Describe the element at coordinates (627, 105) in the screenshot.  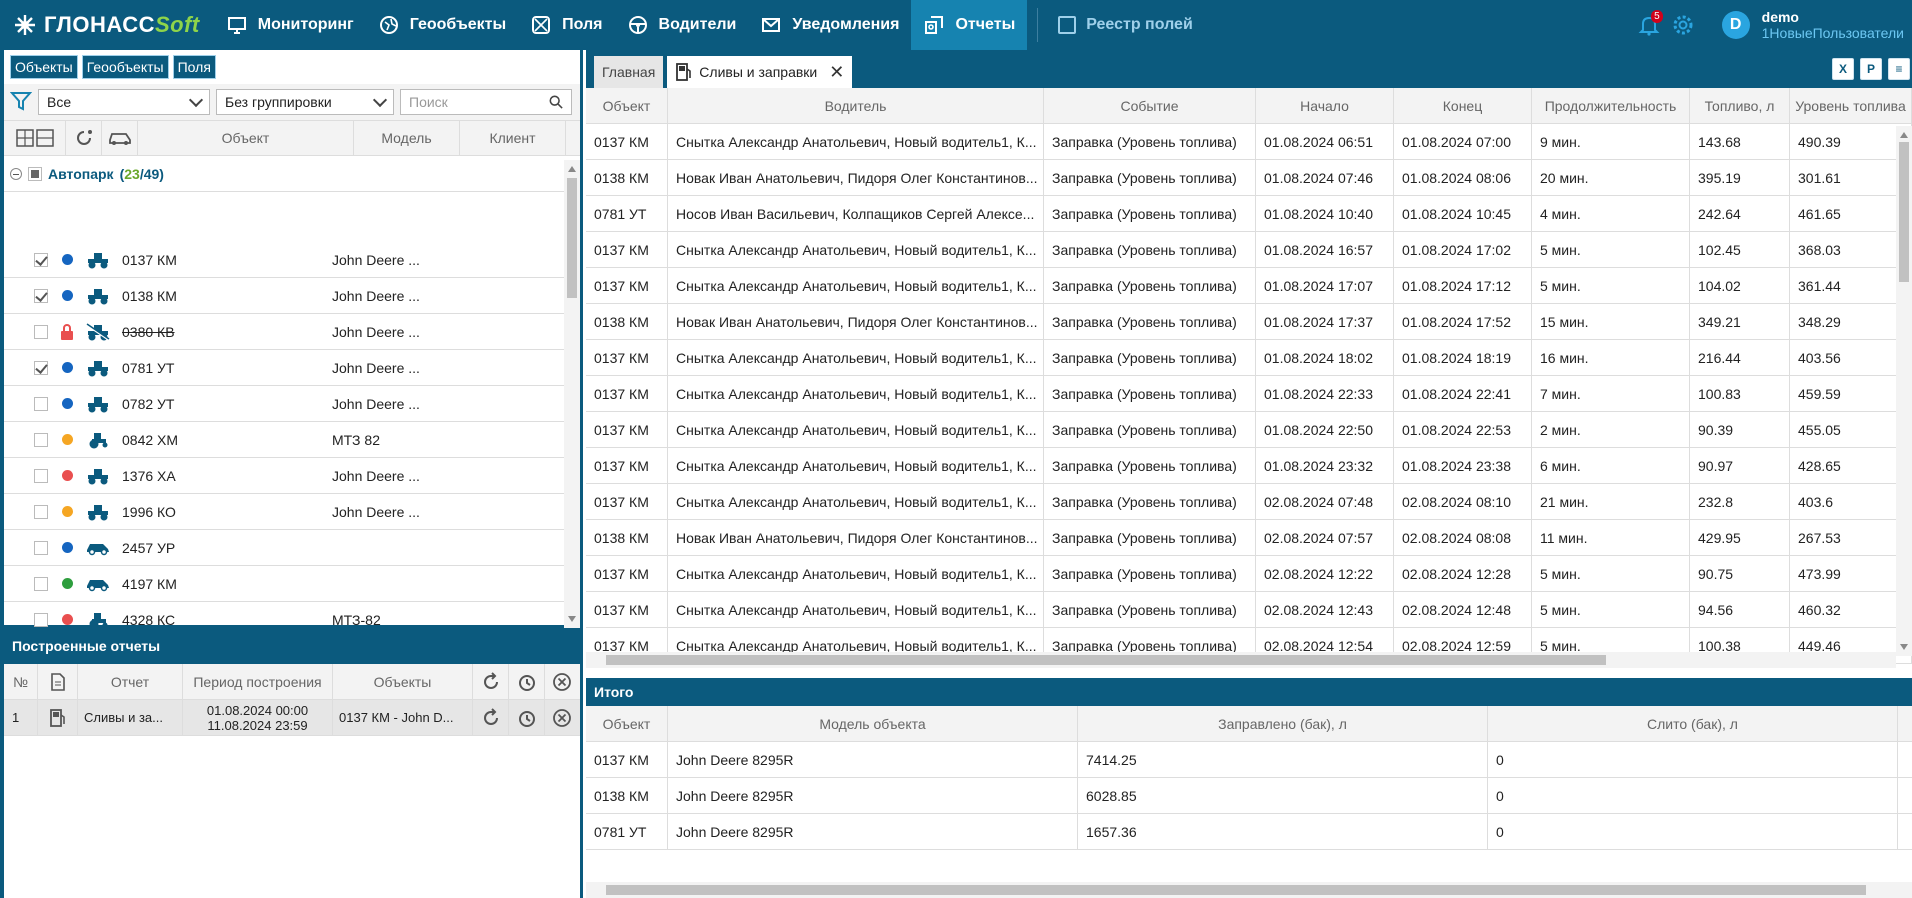
I see `col-0: Объект` at that location.